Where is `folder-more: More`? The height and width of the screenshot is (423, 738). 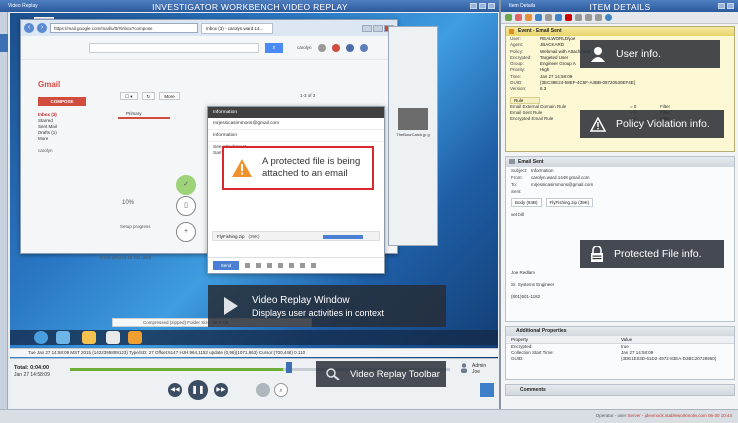 folder-more: More is located at coordinates (73, 139).